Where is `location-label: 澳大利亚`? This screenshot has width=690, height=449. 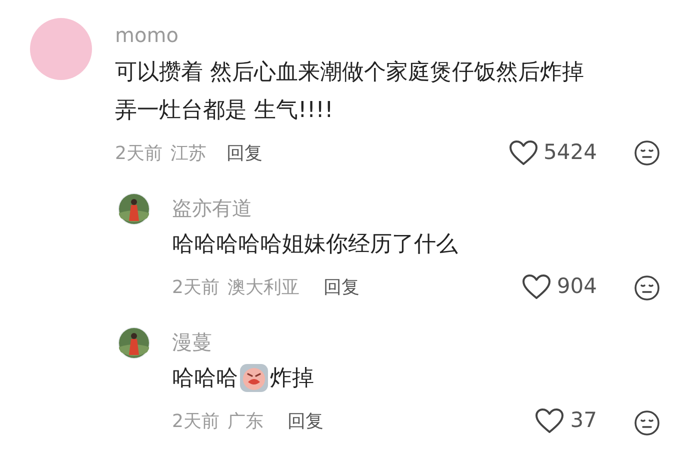 location-label: 澳大利亚 is located at coordinates (263, 288).